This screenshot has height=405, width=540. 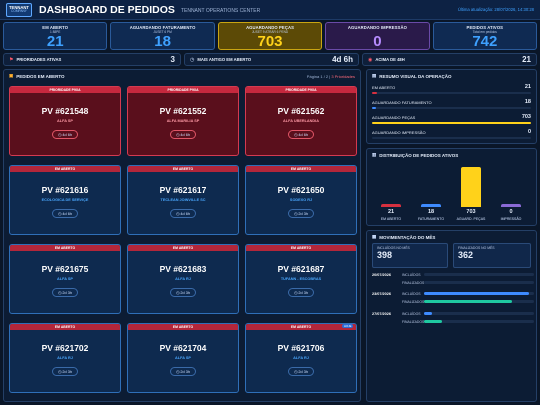 What do you see at coordinates (374, 75) in the screenshot?
I see `chart-icon: ▤` at bounding box center [374, 75].